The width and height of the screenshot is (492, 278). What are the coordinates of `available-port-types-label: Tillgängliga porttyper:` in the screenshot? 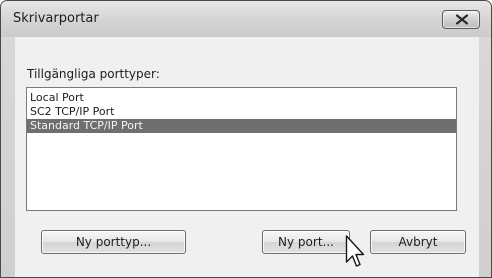 It's located at (93, 74).